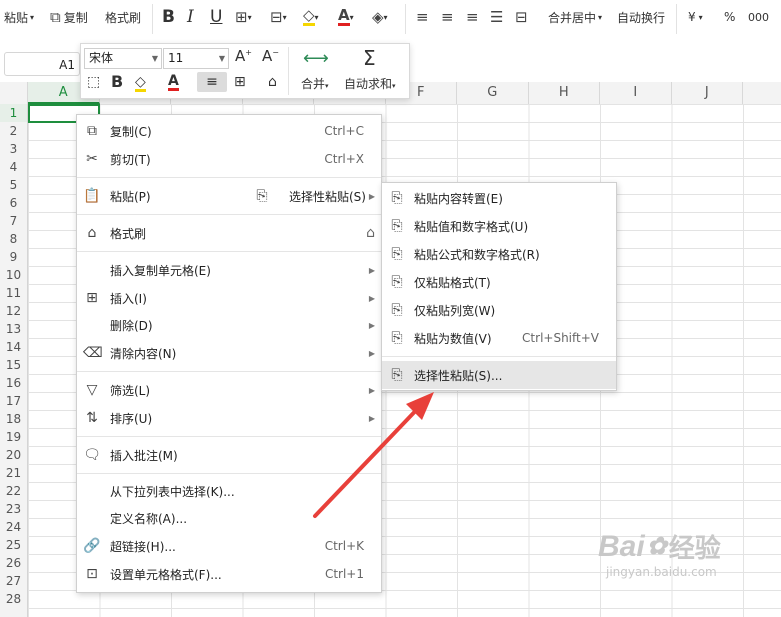 This screenshot has width=781, height=617. I want to click on row-header-6: 6, so click(13, 203).